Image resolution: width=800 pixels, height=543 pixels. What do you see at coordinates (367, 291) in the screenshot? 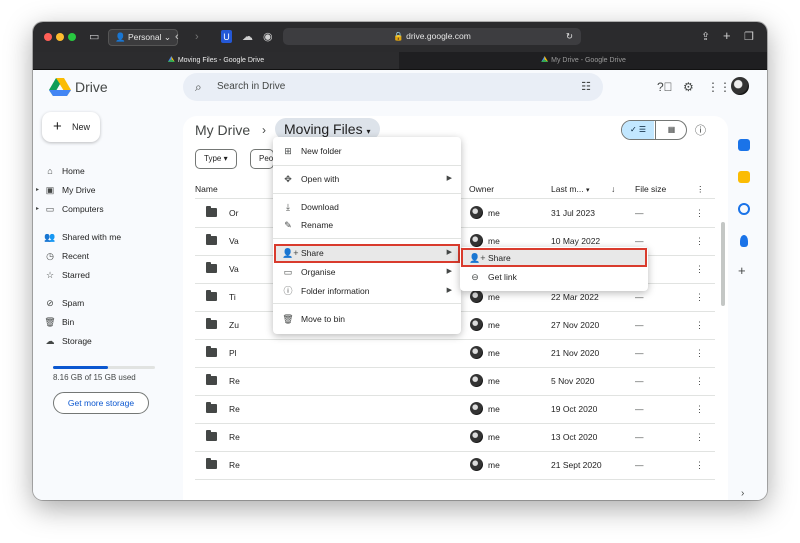
I see `menu-item-folder-information: ⓘ Folder information ▶` at bounding box center [367, 291].